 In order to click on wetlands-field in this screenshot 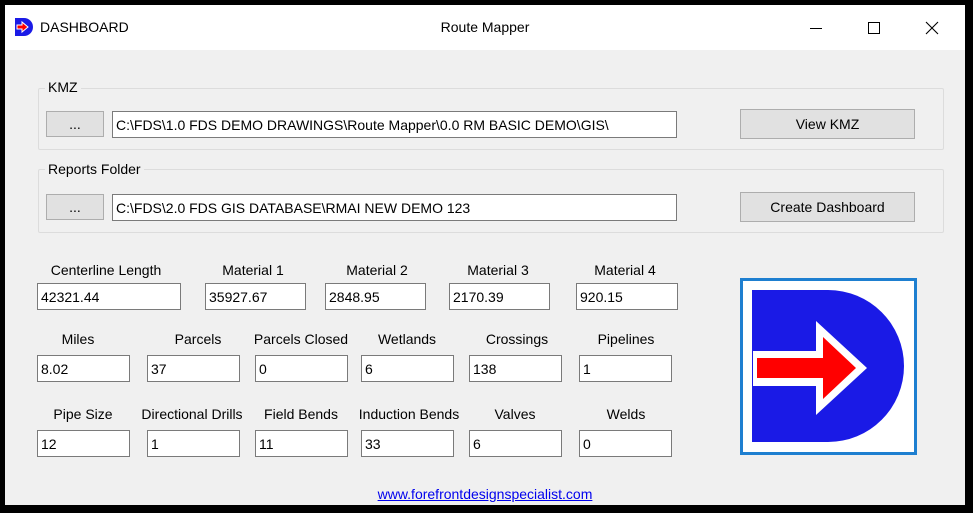, I will do `click(407, 368)`.